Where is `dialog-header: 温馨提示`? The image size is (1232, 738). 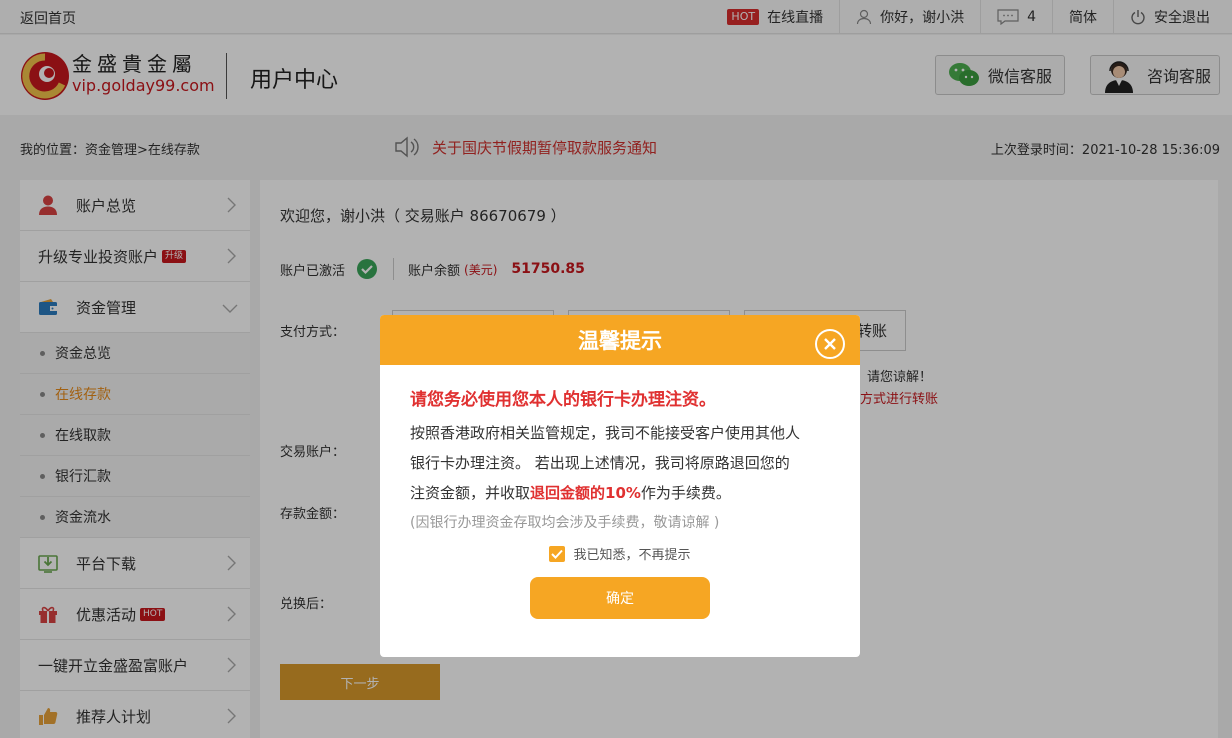
dialog-header: 温馨提示 is located at coordinates (620, 340).